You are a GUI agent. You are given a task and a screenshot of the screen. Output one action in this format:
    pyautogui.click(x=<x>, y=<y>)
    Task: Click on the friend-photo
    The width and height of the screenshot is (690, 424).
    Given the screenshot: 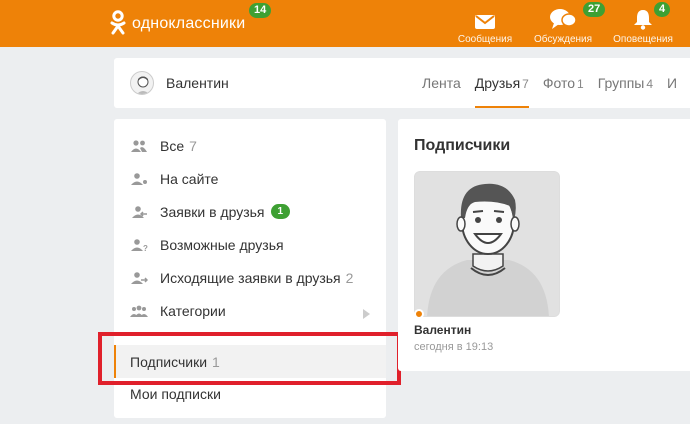 What is the action you would take?
    pyautogui.click(x=487, y=244)
    